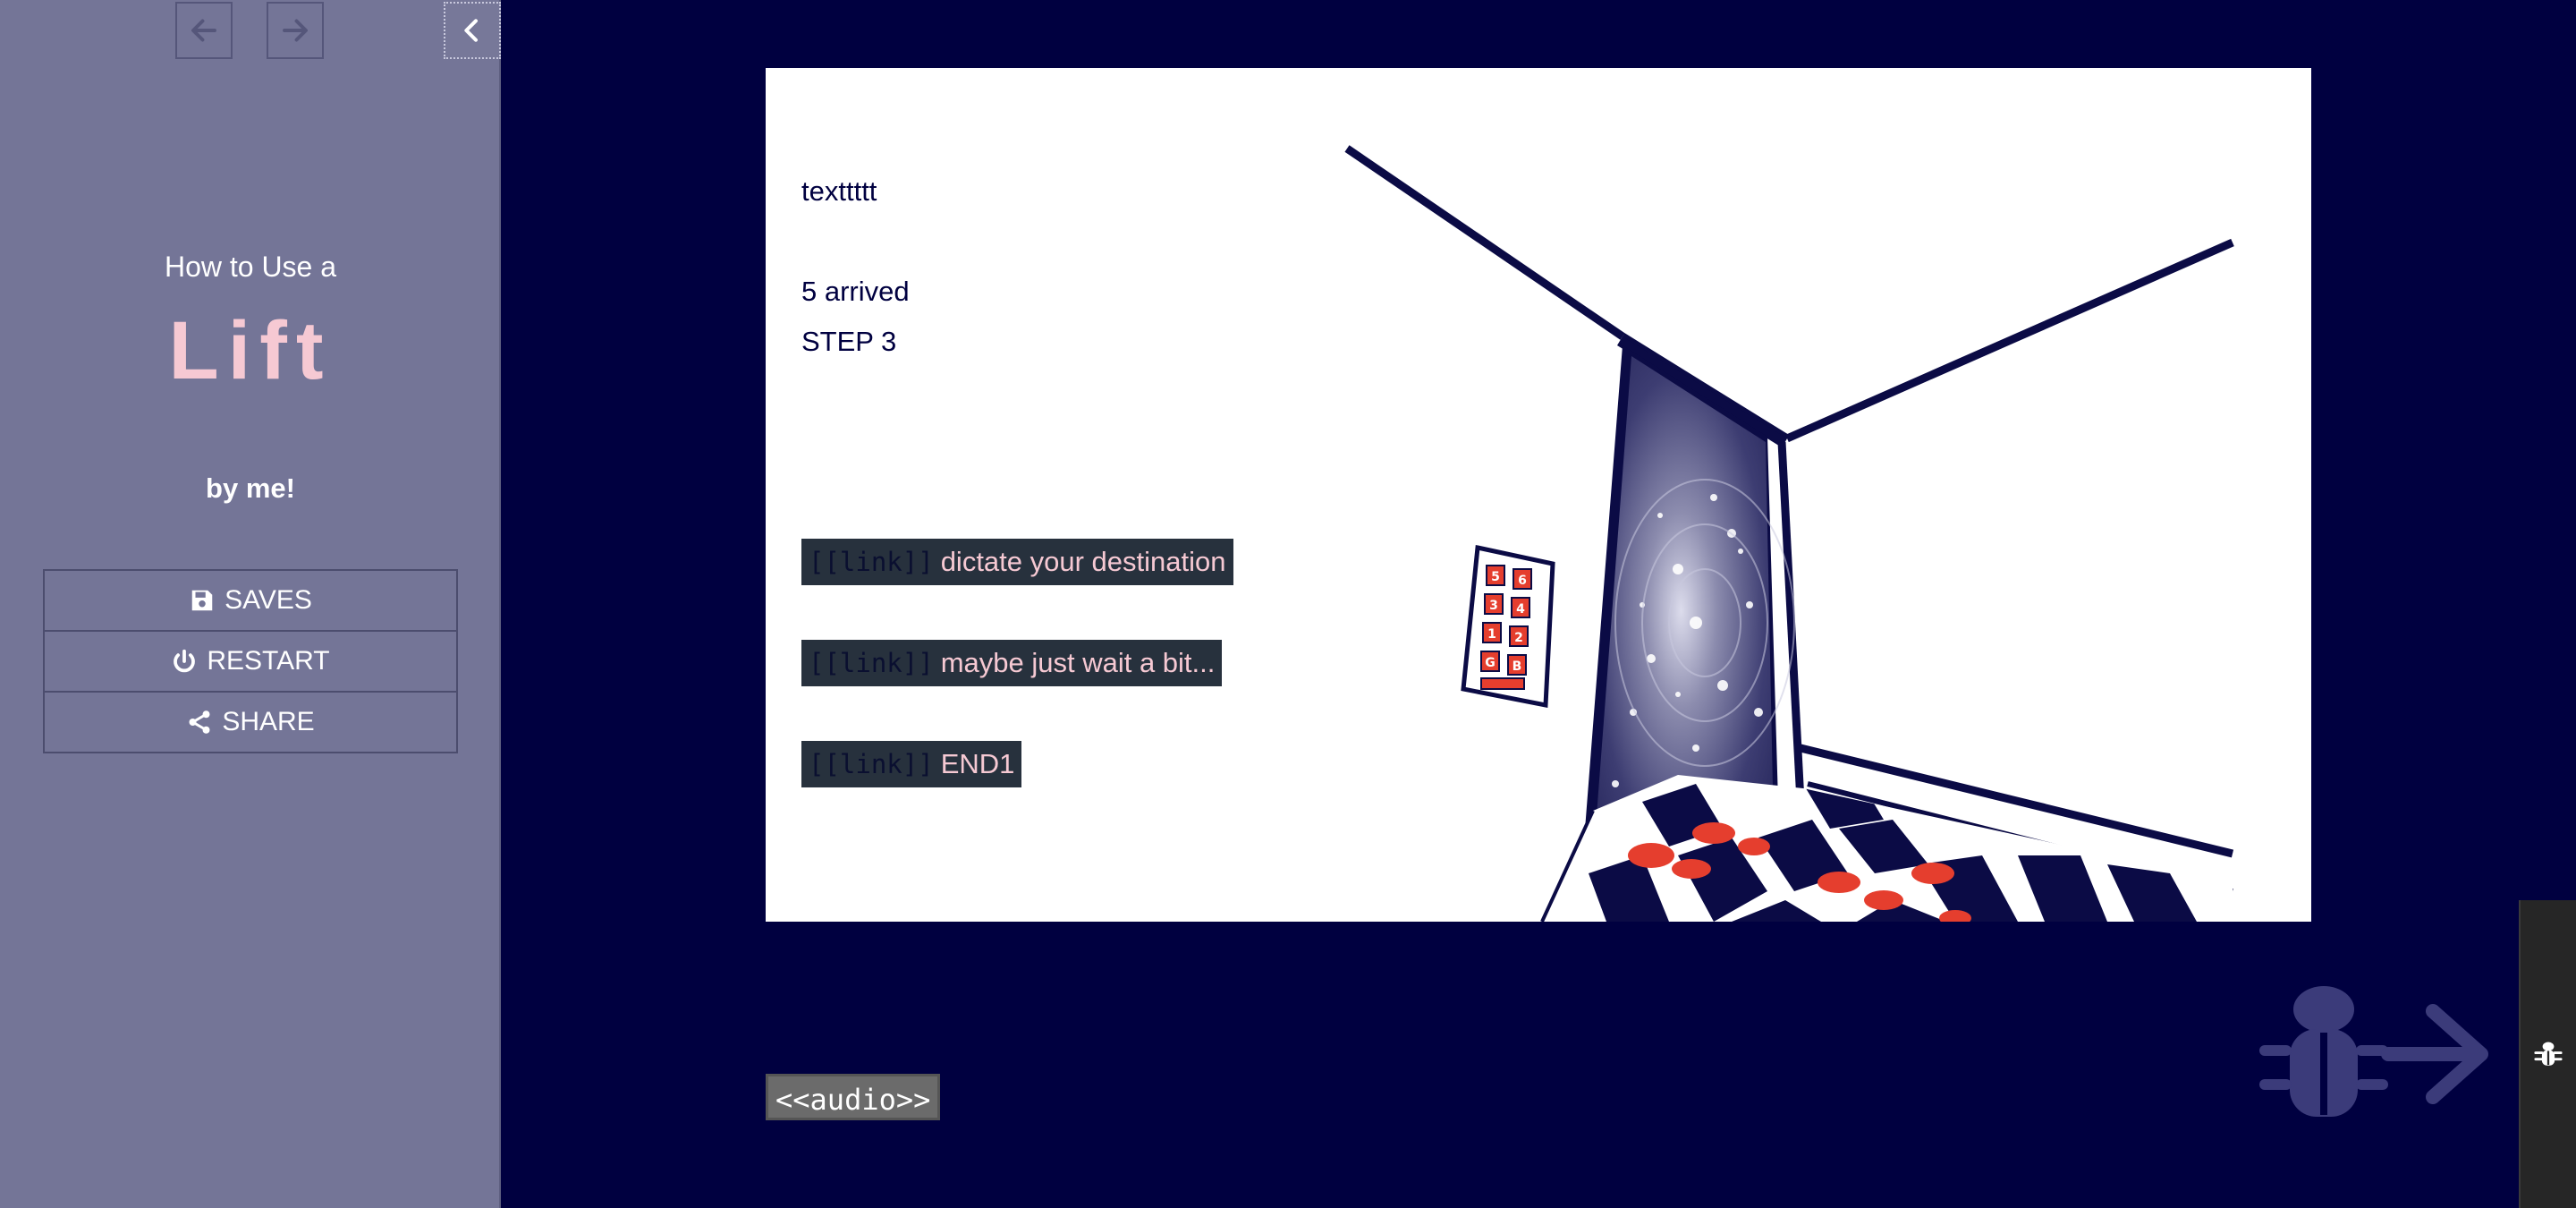 This screenshot has height=1208, width=2576. I want to click on link-label: dictate your destination, so click(1083, 561).